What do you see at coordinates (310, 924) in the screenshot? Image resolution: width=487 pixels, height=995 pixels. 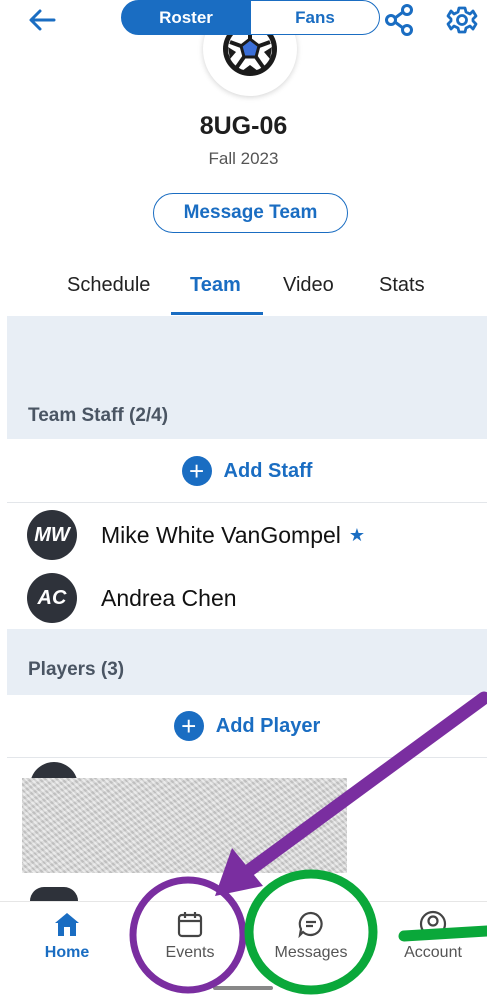 I see `chat-bubble-icon` at bounding box center [310, 924].